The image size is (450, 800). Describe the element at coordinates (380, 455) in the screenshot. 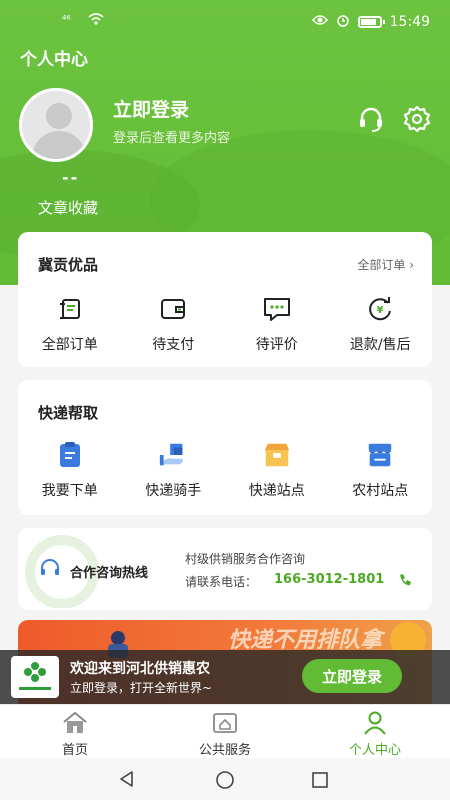

I see `rural-station-icon` at that location.